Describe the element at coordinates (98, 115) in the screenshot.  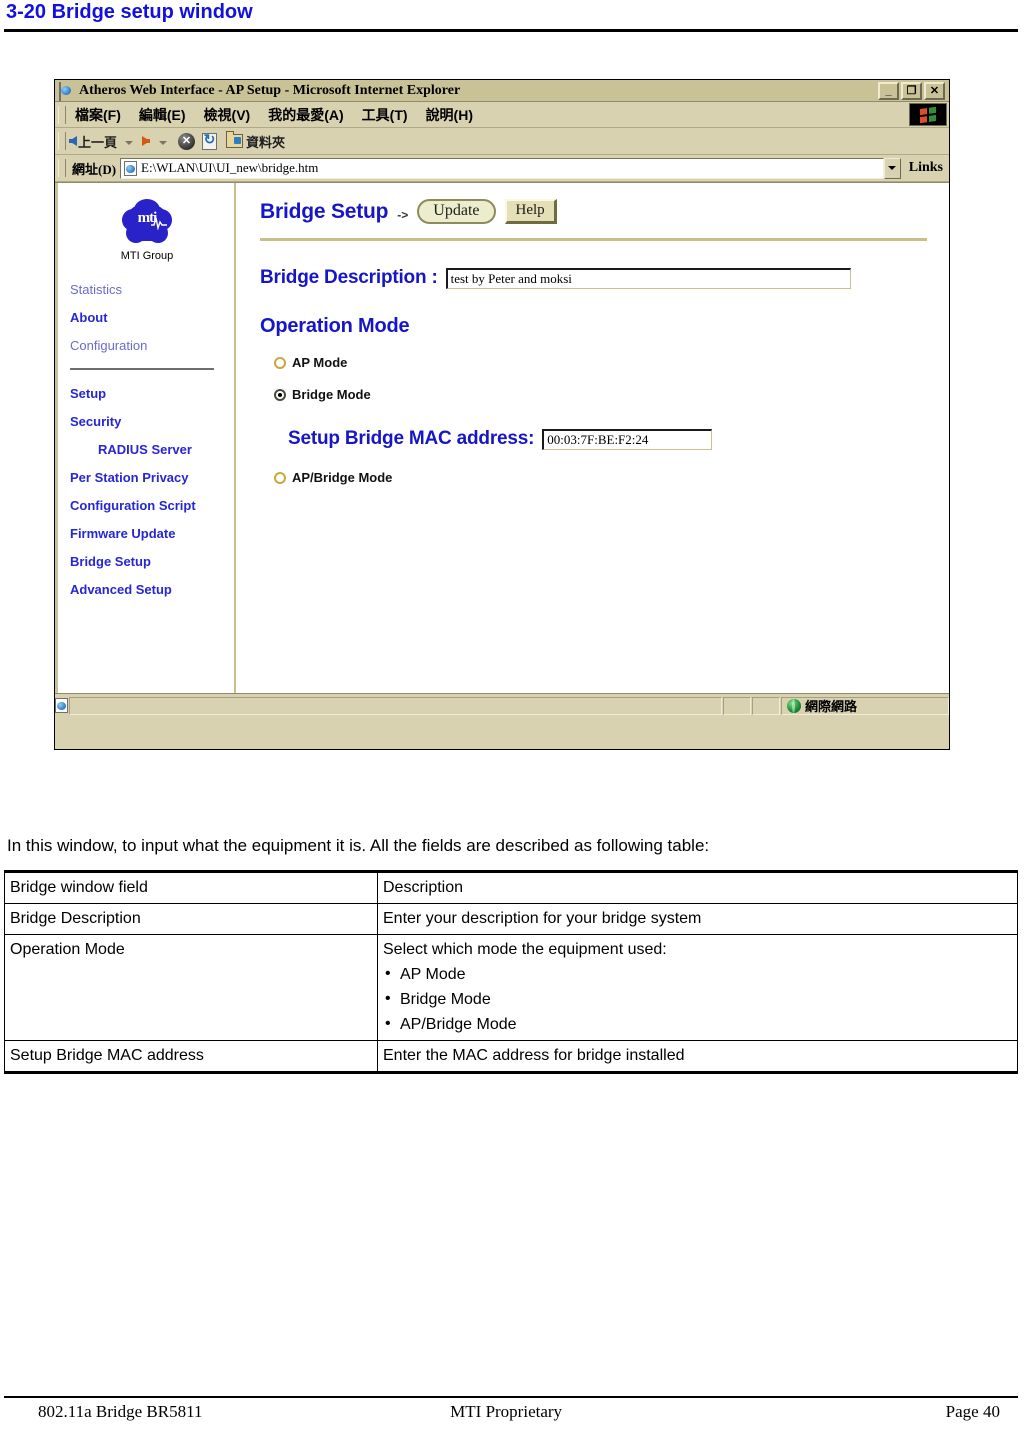
I see `menu-item-file: 檔案(F)` at that location.